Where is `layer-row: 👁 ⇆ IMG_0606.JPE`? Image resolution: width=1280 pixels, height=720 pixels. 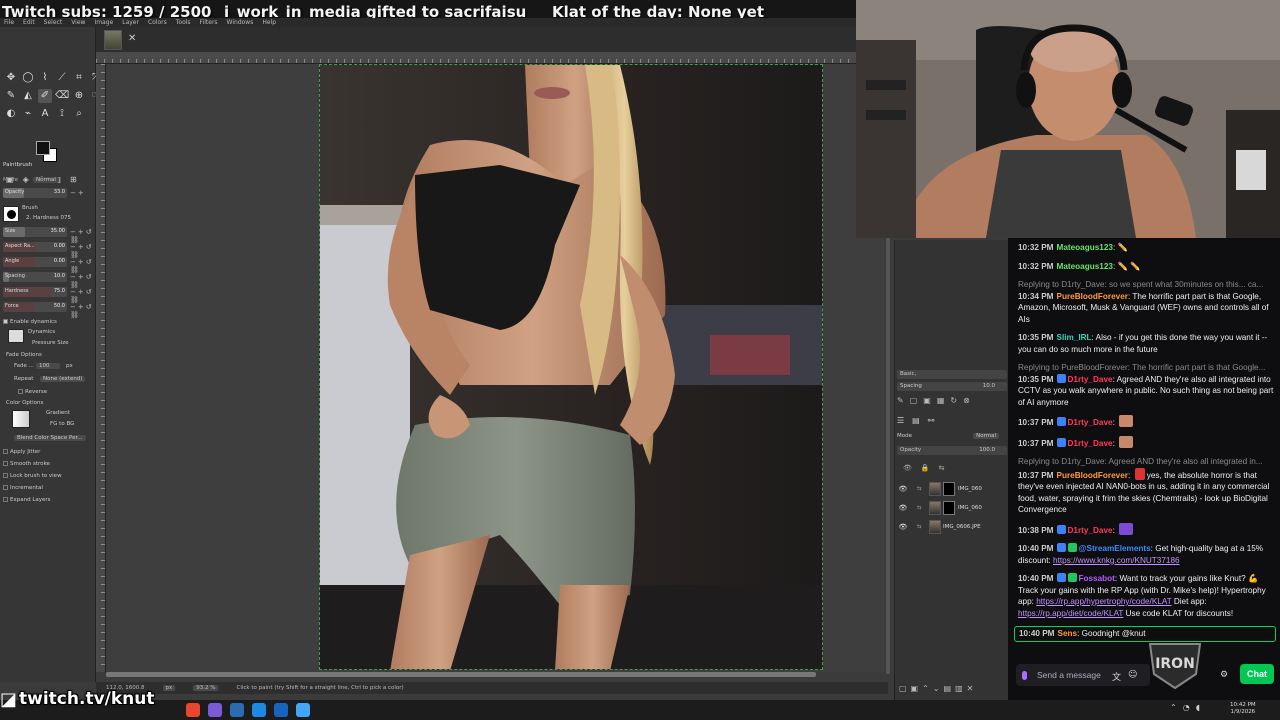 layer-row: 👁 ⇆ IMG_0606.JPE is located at coordinates (952, 526).